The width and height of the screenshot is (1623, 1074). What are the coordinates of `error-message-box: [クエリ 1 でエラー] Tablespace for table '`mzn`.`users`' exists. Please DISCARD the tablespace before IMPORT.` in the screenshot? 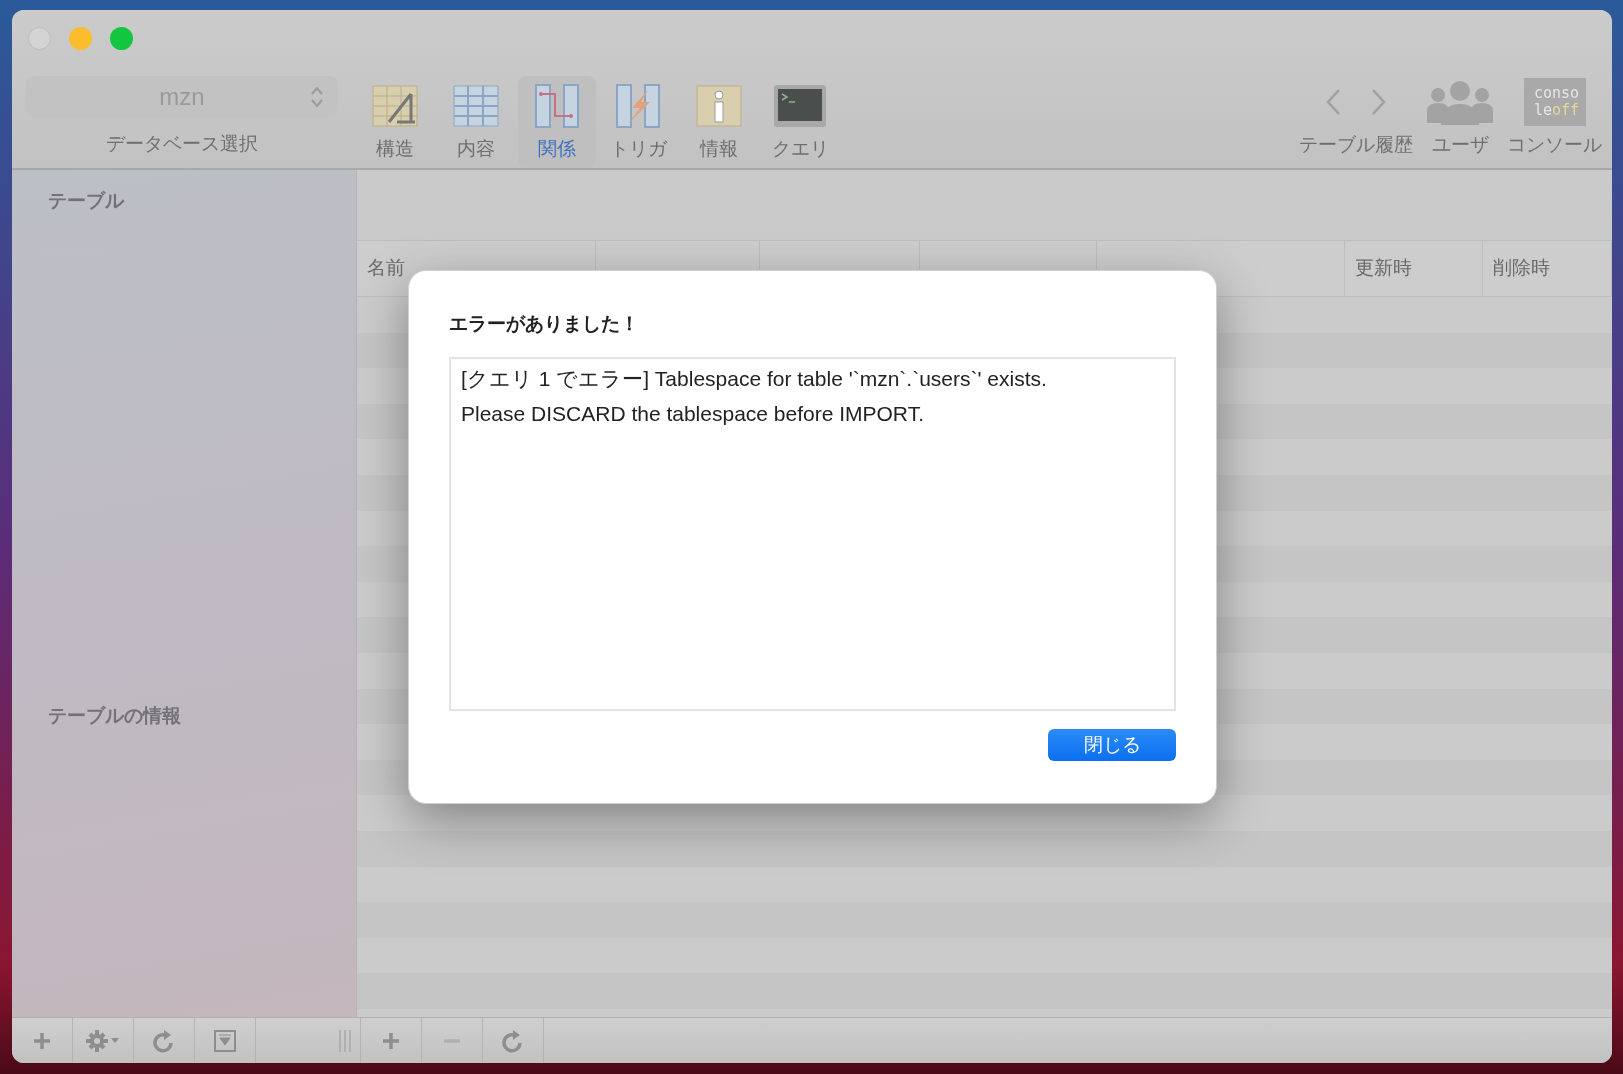 It's located at (812, 534).